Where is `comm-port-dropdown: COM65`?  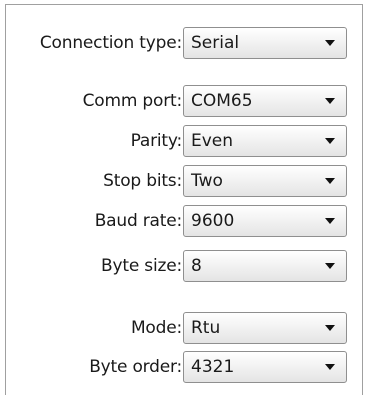
comm-port-dropdown: COM65 is located at coordinates (265, 101).